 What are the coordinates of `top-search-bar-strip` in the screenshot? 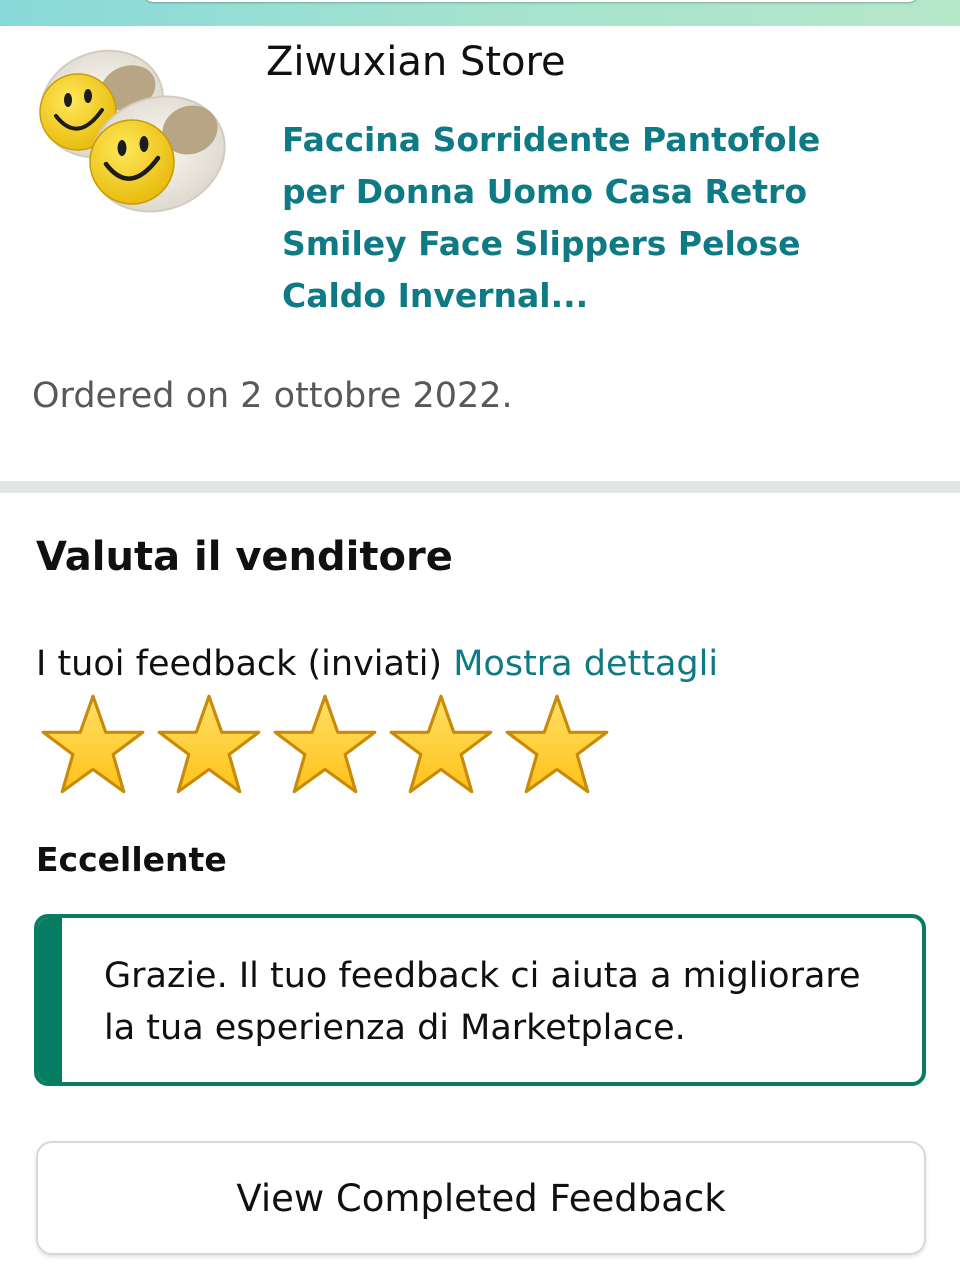 It's located at (480, 13).